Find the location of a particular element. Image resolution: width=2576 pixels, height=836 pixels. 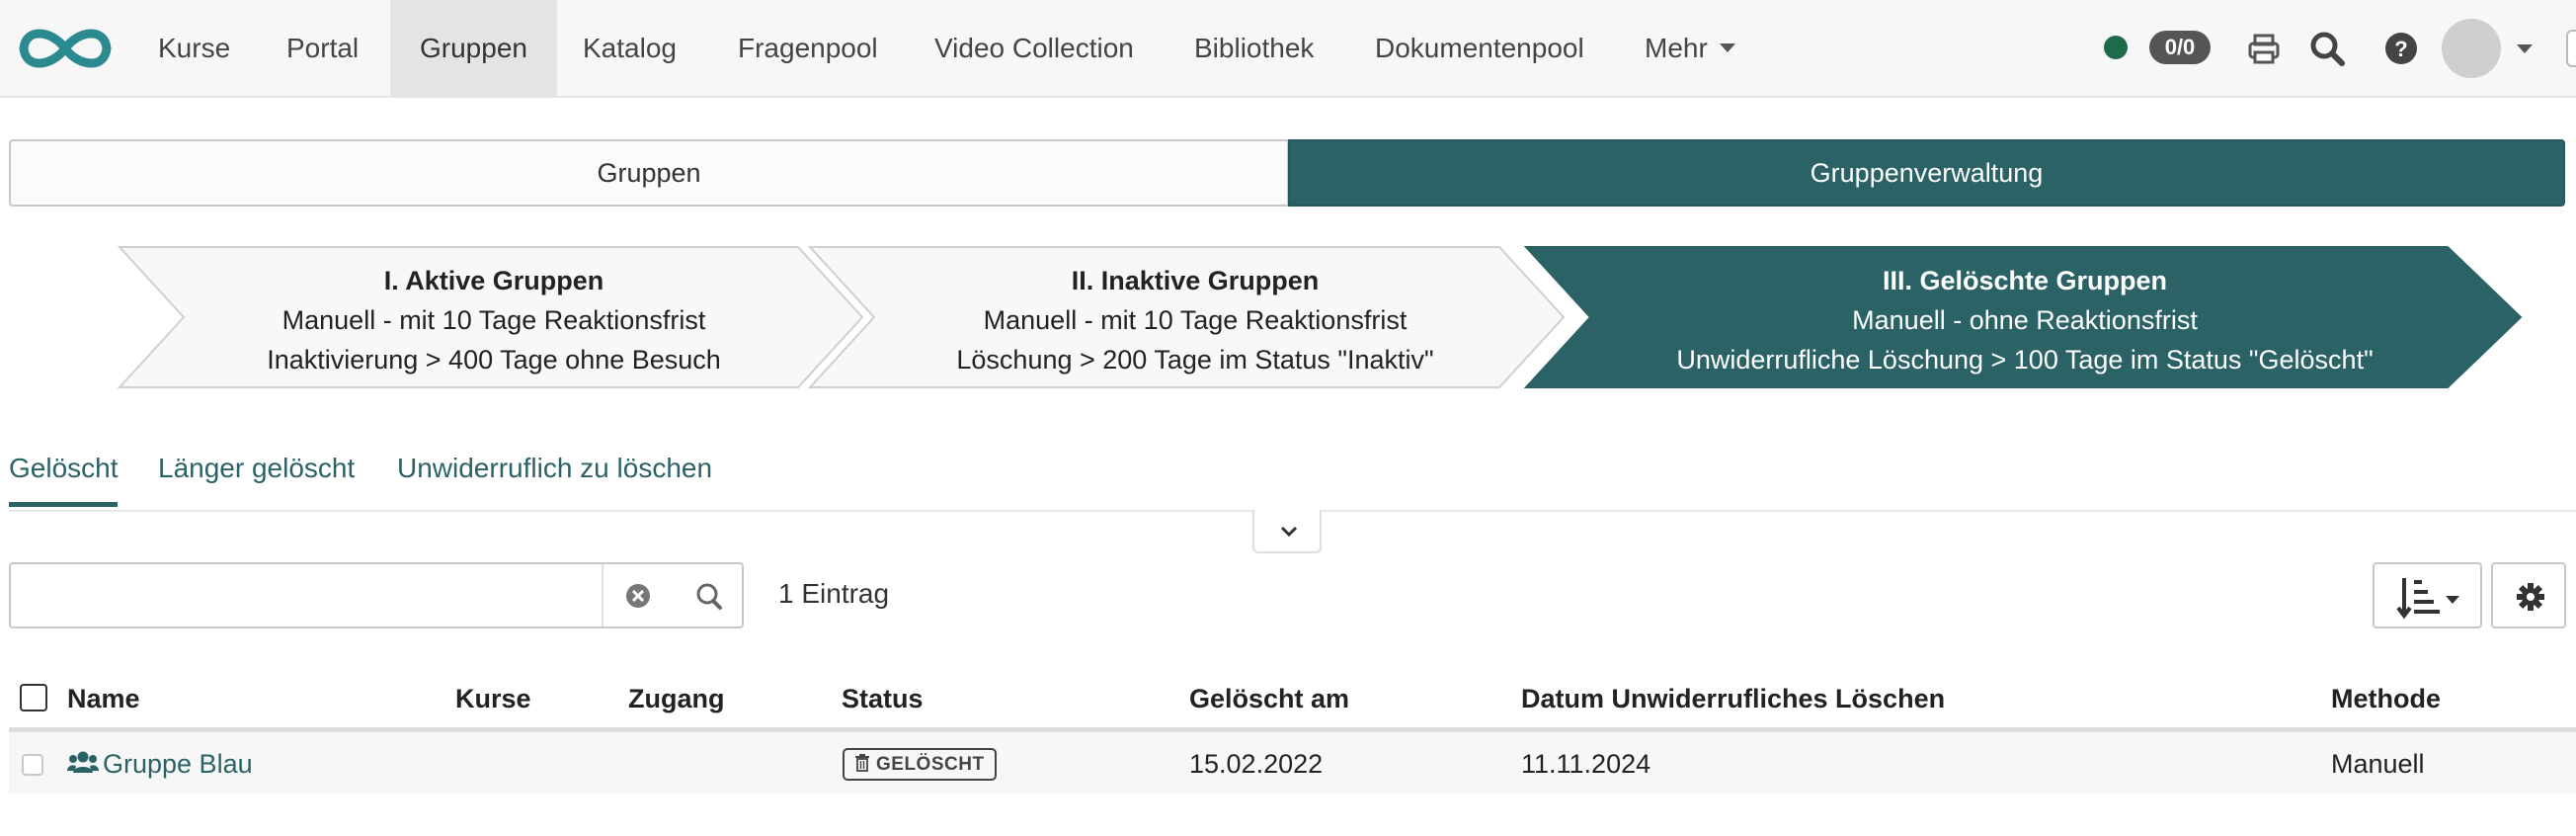

step-title: I. Aktive Gruppen is located at coordinates (493, 280).